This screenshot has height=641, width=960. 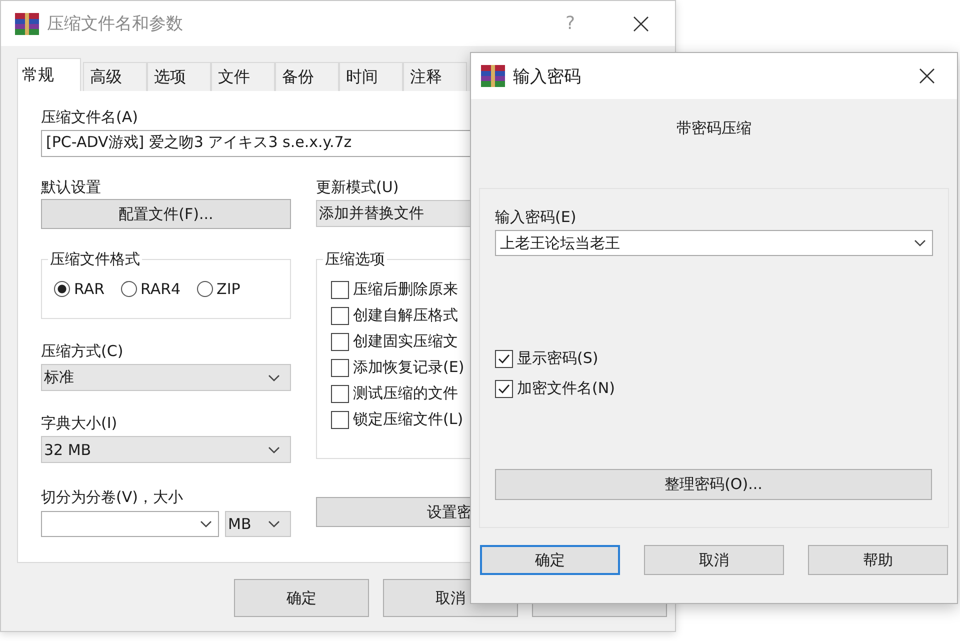 I want to click on field-label: 更新模式(U), so click(x=358, y=187).